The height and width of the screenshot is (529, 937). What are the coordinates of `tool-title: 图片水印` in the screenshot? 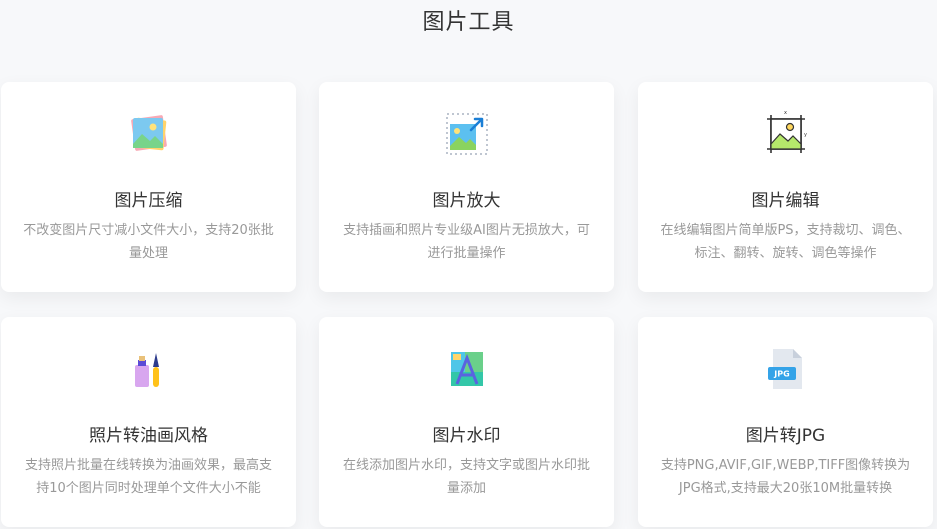 It's located at (466, 436).